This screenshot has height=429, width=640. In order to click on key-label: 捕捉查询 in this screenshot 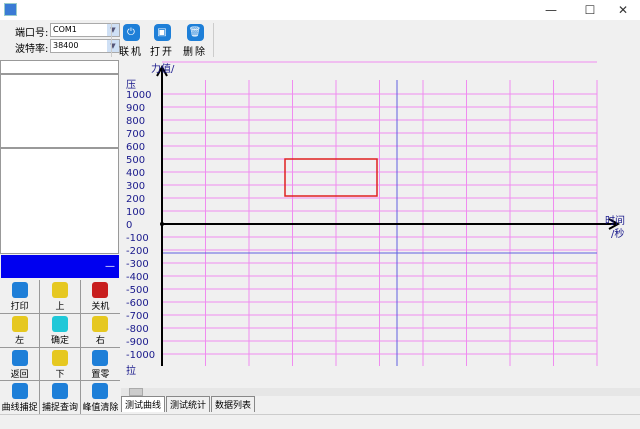, I will do `click(59, 408)`.